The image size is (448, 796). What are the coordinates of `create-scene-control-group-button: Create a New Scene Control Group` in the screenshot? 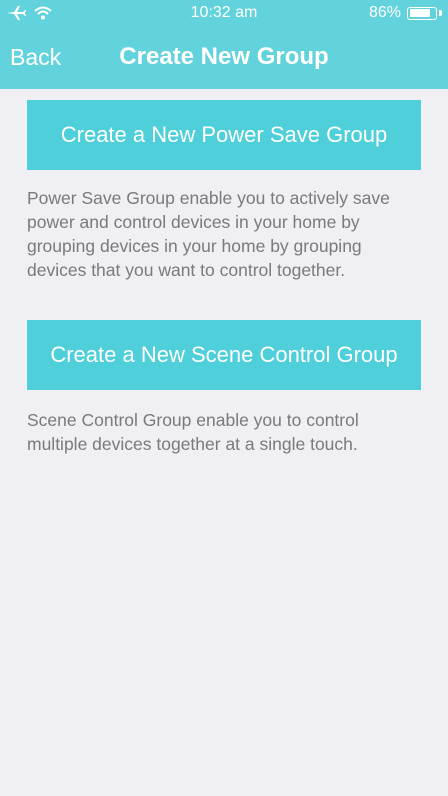 It's located at (224, 355).